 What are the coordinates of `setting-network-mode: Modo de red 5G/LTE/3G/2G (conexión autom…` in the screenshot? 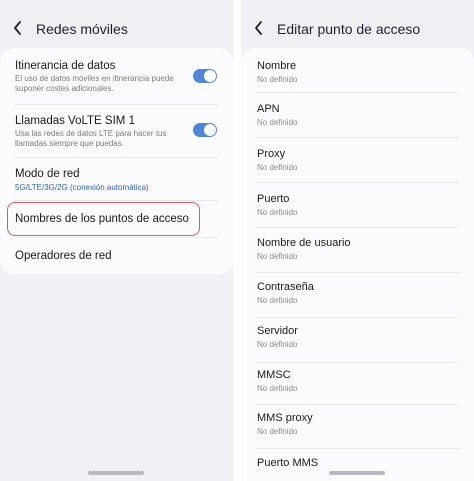 It's located at (116, 179).